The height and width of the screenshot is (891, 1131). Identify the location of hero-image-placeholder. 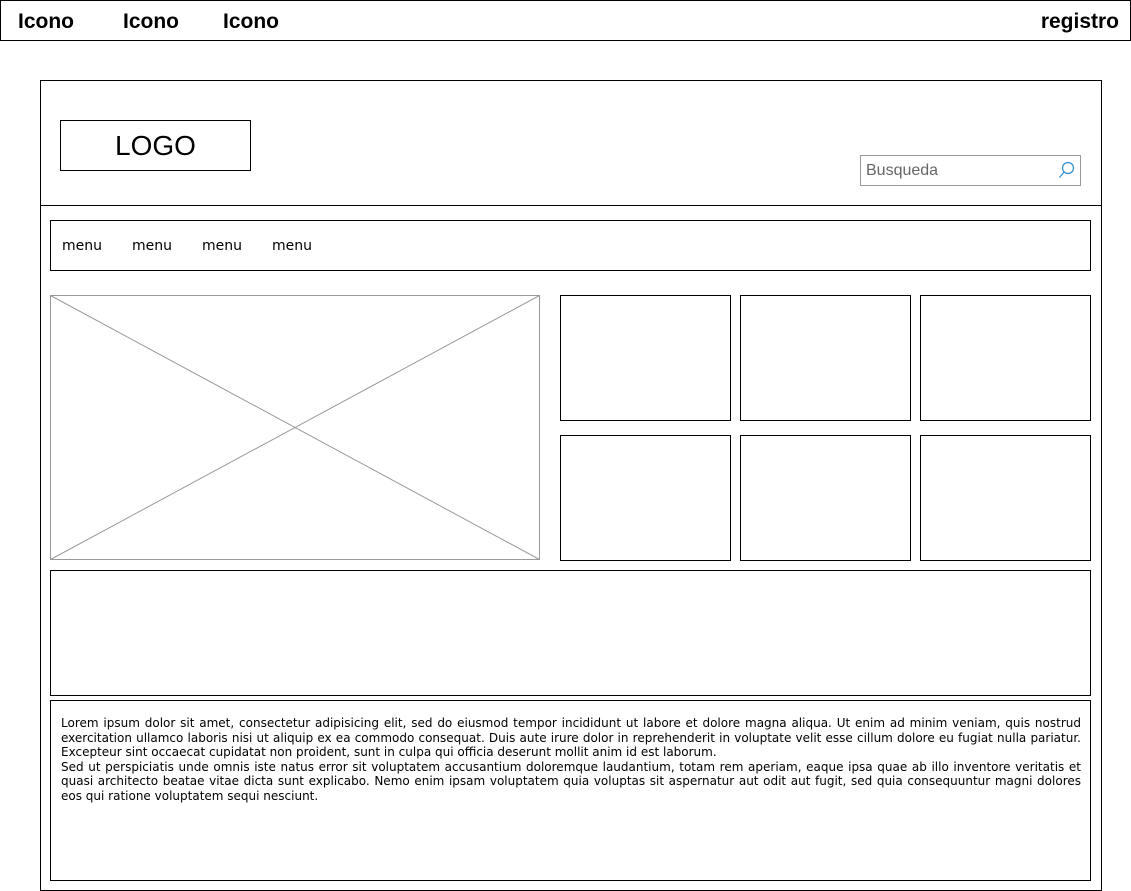
(295, 427).